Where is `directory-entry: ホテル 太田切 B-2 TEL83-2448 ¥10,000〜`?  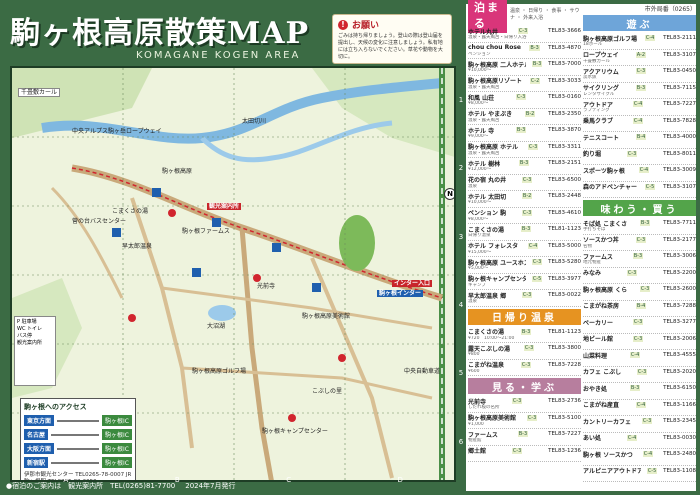
directory-entry: ホテル 太田切 B-2 TEL83-2448 ¥10,000〜 is located at coordinates (524, 199).